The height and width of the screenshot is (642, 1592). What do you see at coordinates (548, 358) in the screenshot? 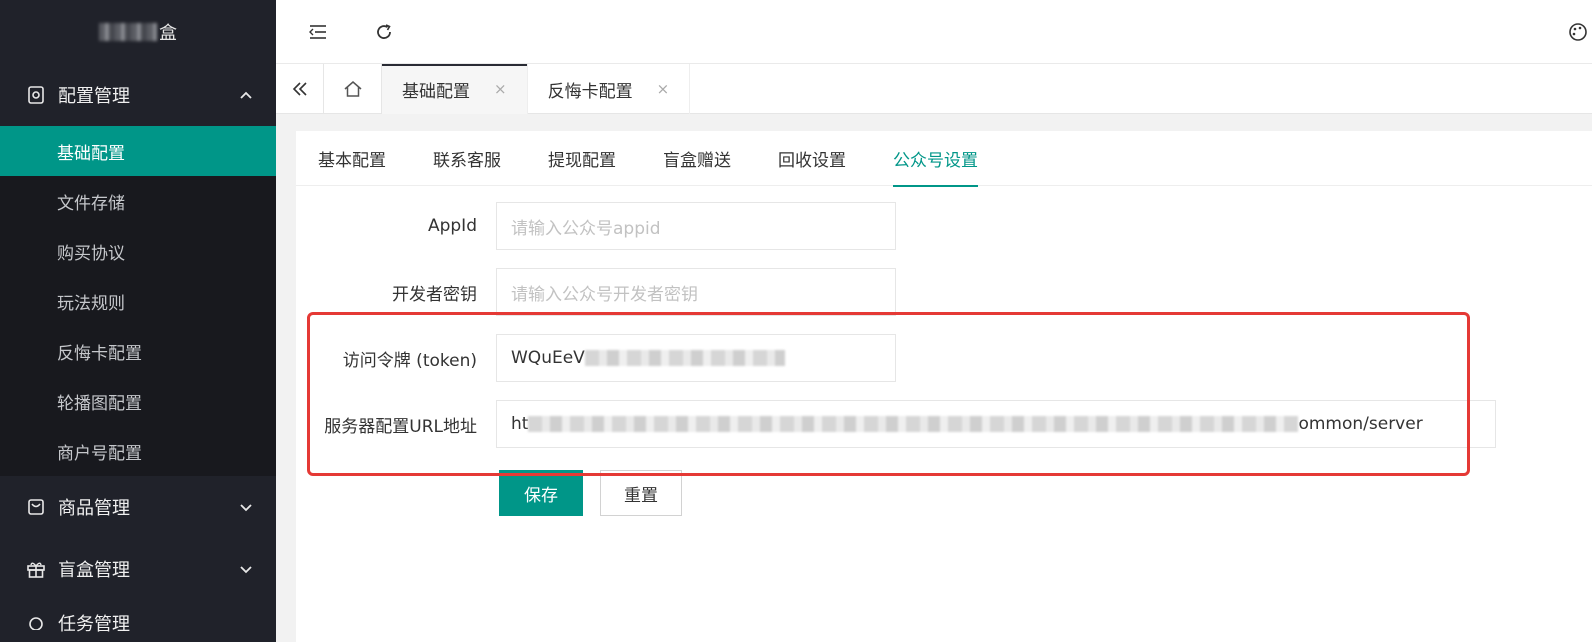
I see `token-value: WQuEeV` at bounding box center [548, 358].